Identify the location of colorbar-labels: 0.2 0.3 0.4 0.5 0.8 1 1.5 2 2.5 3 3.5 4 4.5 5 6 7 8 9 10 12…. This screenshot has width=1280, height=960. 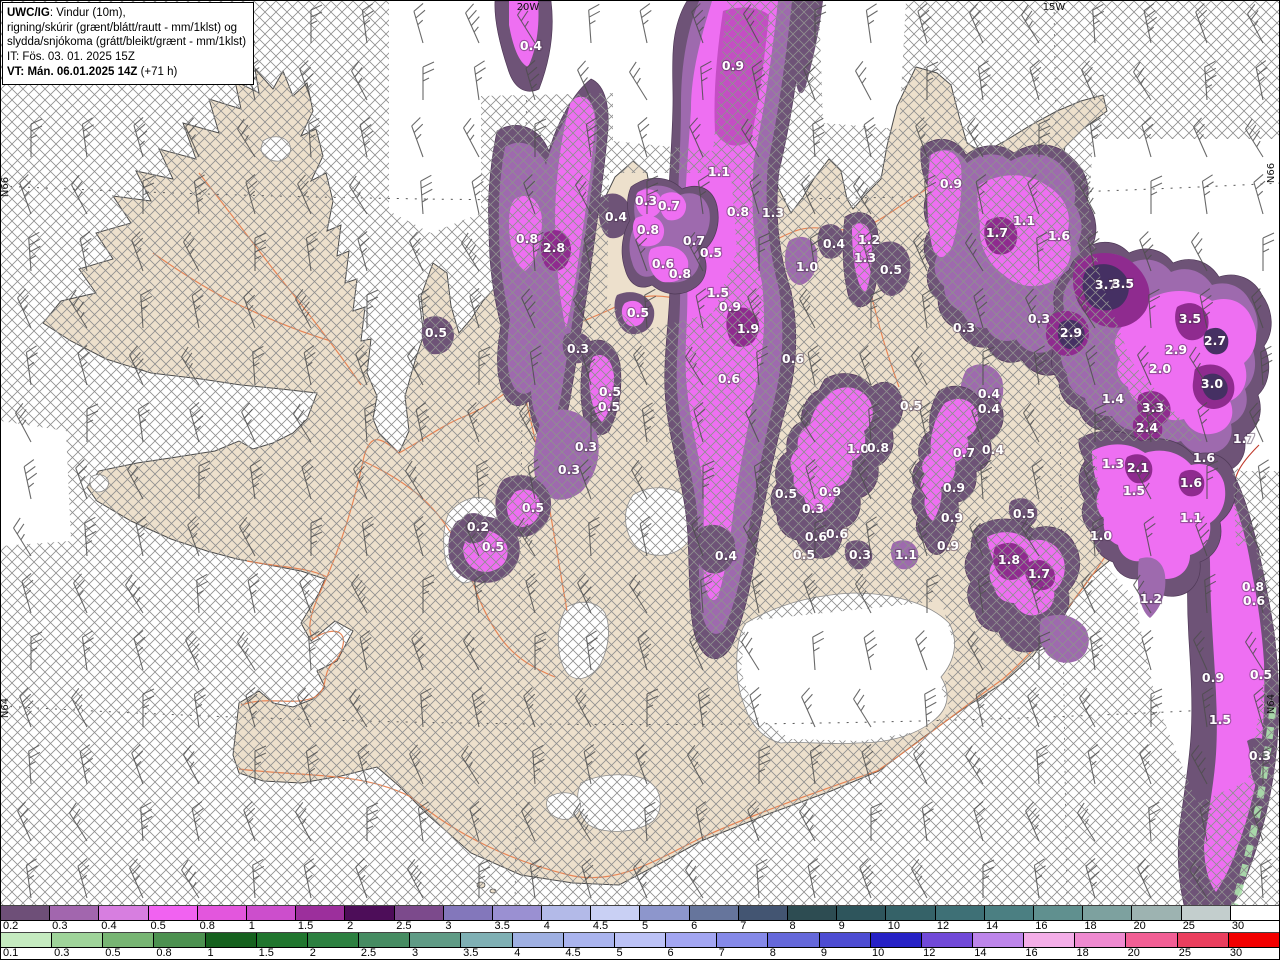
(640, 926).